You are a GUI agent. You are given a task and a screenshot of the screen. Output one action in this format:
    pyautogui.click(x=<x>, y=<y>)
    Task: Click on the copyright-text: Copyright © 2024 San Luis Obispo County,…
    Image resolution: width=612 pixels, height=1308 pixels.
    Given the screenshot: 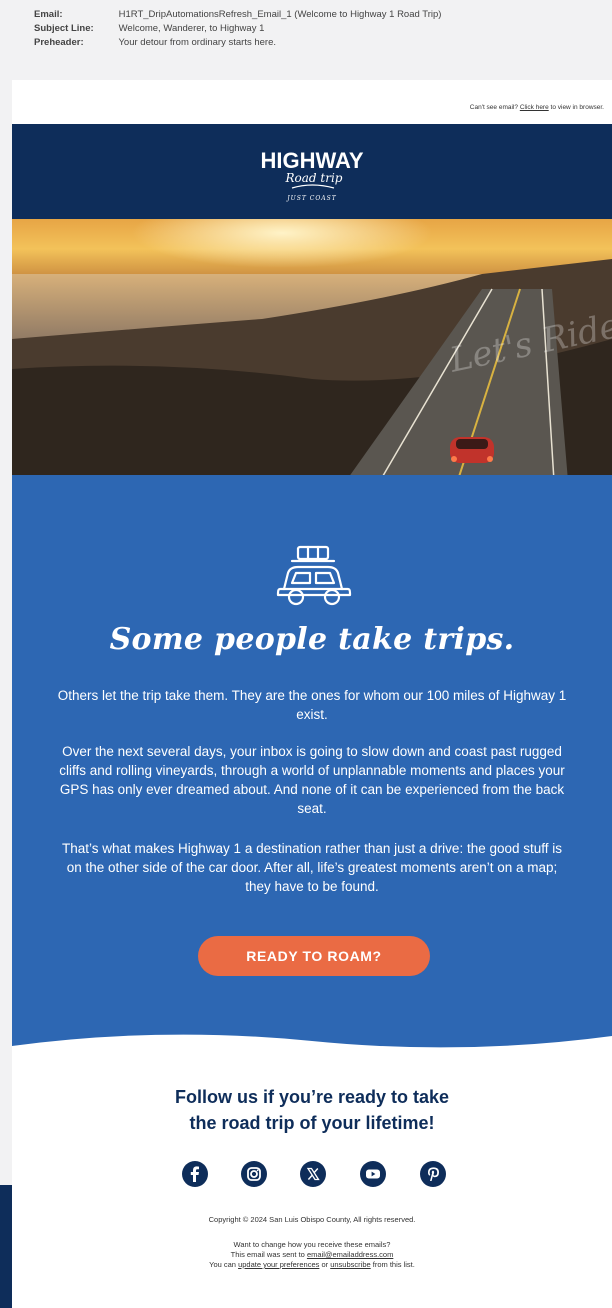 What is the action you would take?
    pyautogui.click(x=312, y=1219)
    